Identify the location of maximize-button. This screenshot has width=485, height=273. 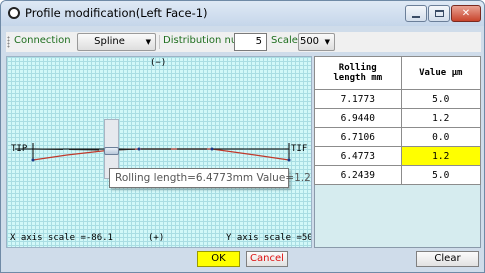
(439, 13).